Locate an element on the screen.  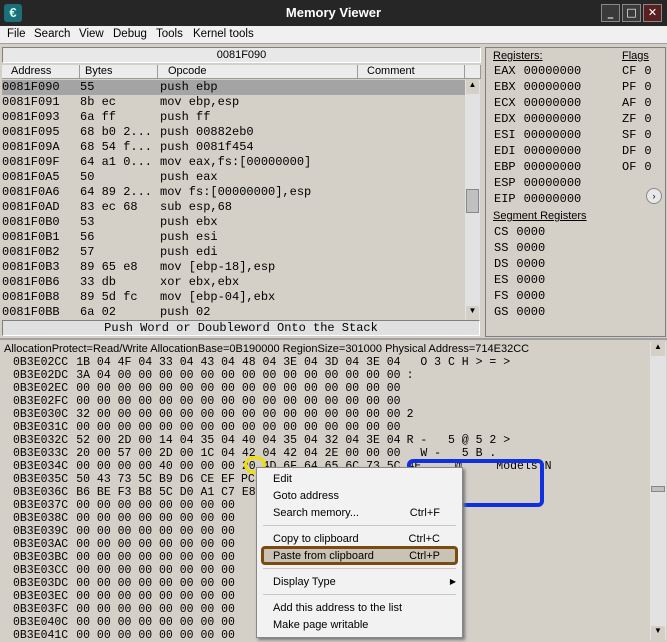
segment-es: ES 0000 is located at coordinates (519, 280).